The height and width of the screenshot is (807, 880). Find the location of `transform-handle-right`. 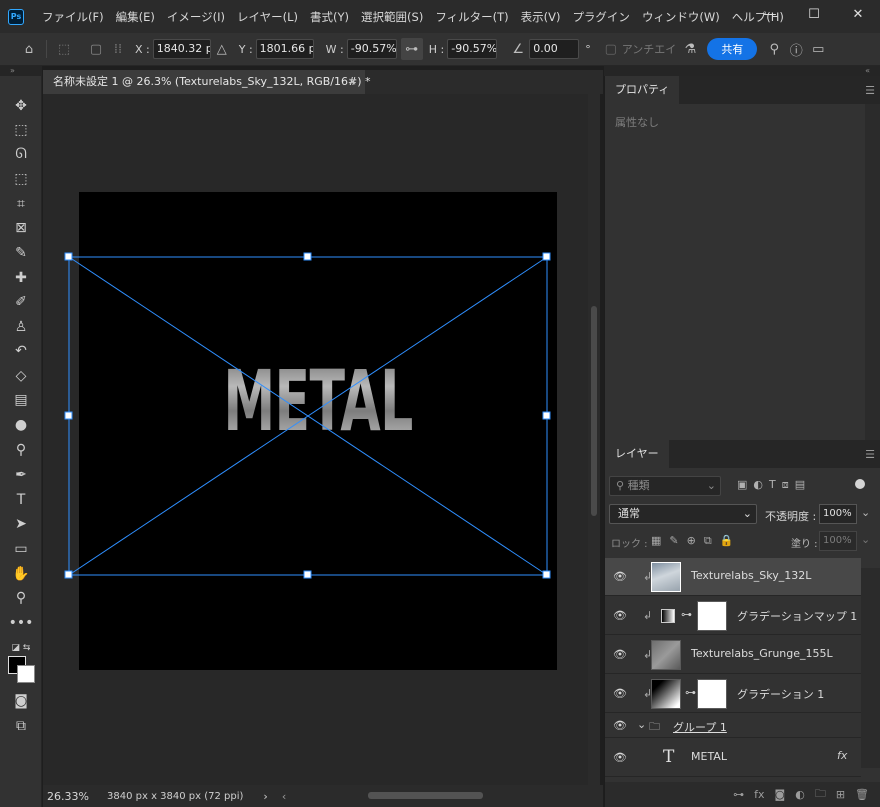

transform-handle-right is located at coordinates (546, 415).